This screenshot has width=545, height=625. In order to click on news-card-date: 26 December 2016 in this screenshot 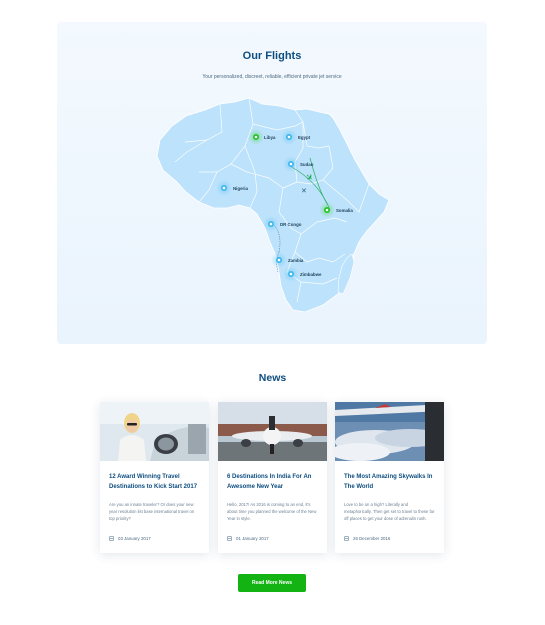, I will do `click(367, 538)`.